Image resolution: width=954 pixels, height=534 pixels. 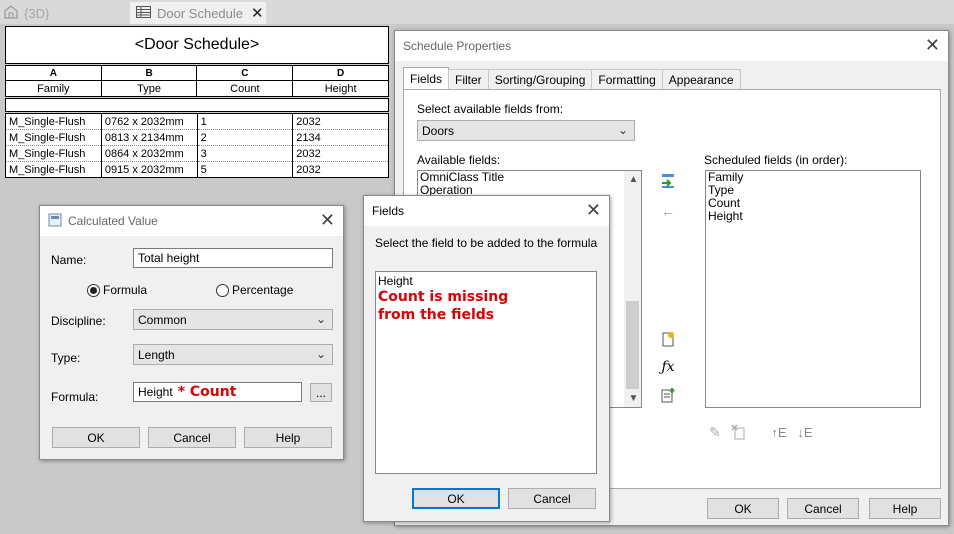 I want to click on cell-count: 3, so click(x=245, y=153).